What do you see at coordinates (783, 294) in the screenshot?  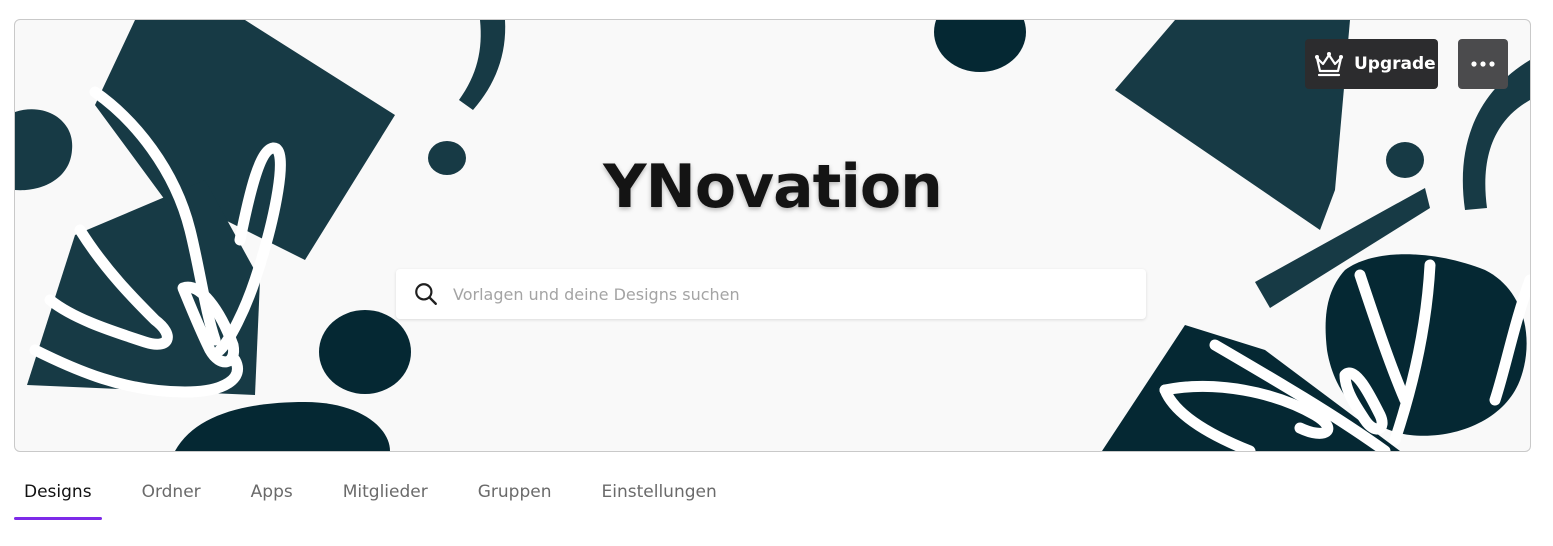 I see `search-input` at bounding box center [783, 294].